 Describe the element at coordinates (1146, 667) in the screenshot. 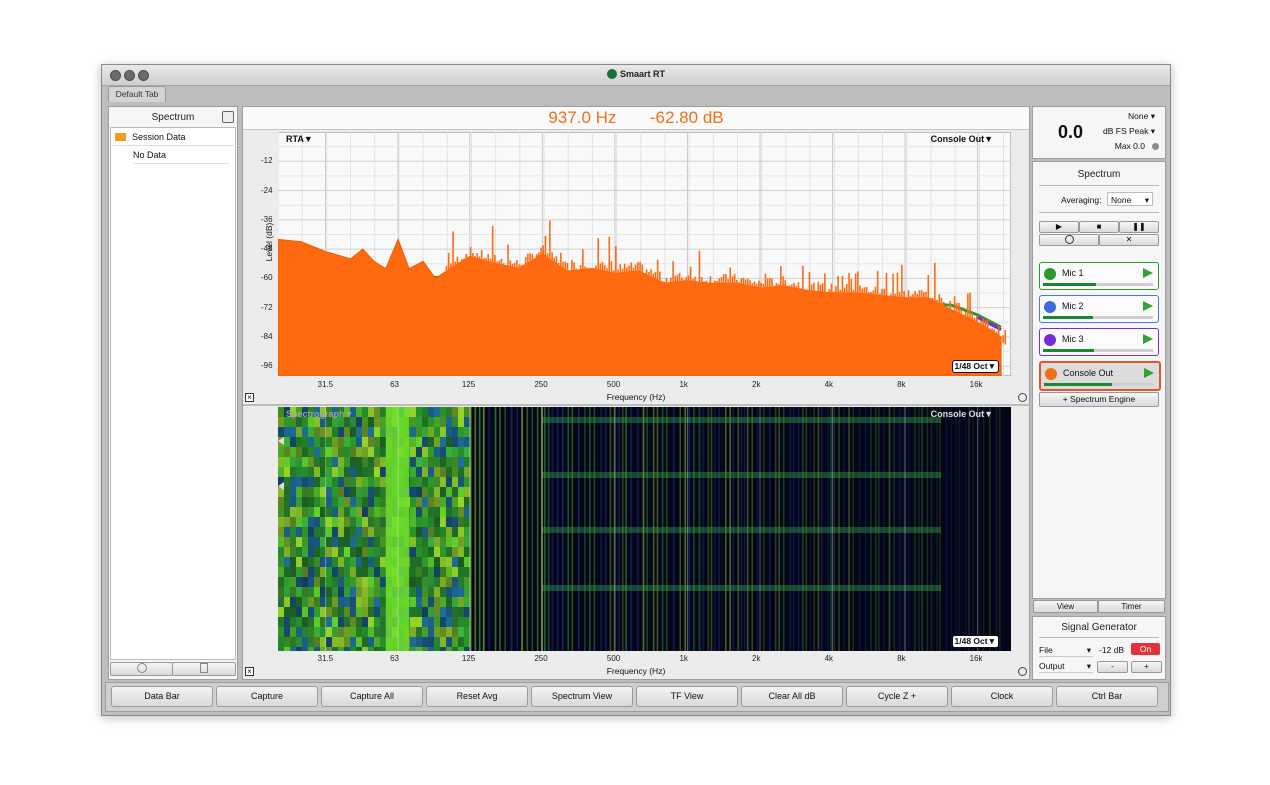

I see `level-increase-button: +` at that location.